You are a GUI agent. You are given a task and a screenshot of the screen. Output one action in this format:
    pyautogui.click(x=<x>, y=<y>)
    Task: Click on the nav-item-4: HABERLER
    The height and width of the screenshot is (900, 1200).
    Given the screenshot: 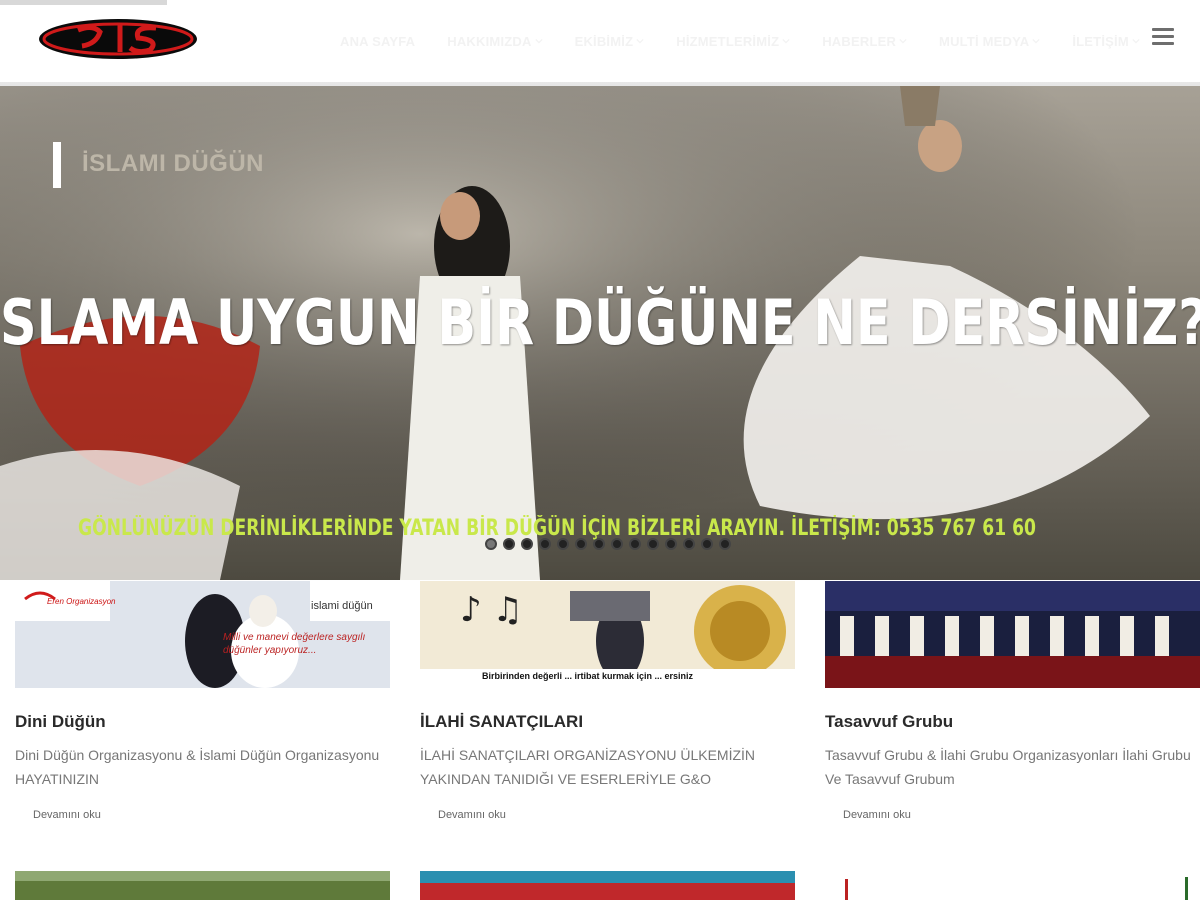 What is the action you would take?
    pyautogui.click(x=864, y=41)
    